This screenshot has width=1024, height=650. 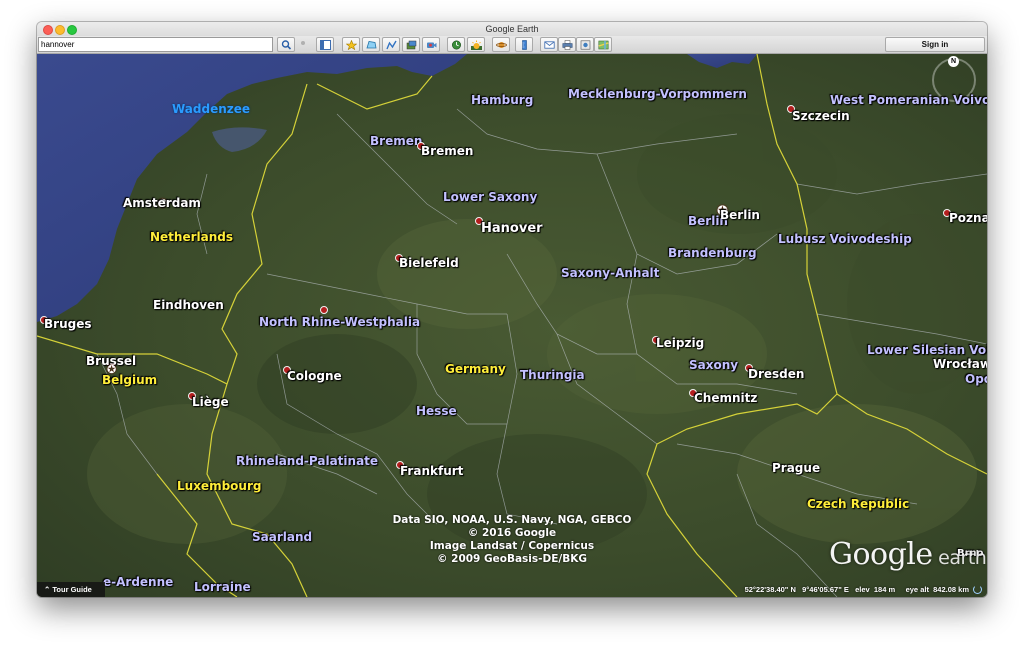 I want to click on elevation-readout: 184 m, so click(x=884, y=589).